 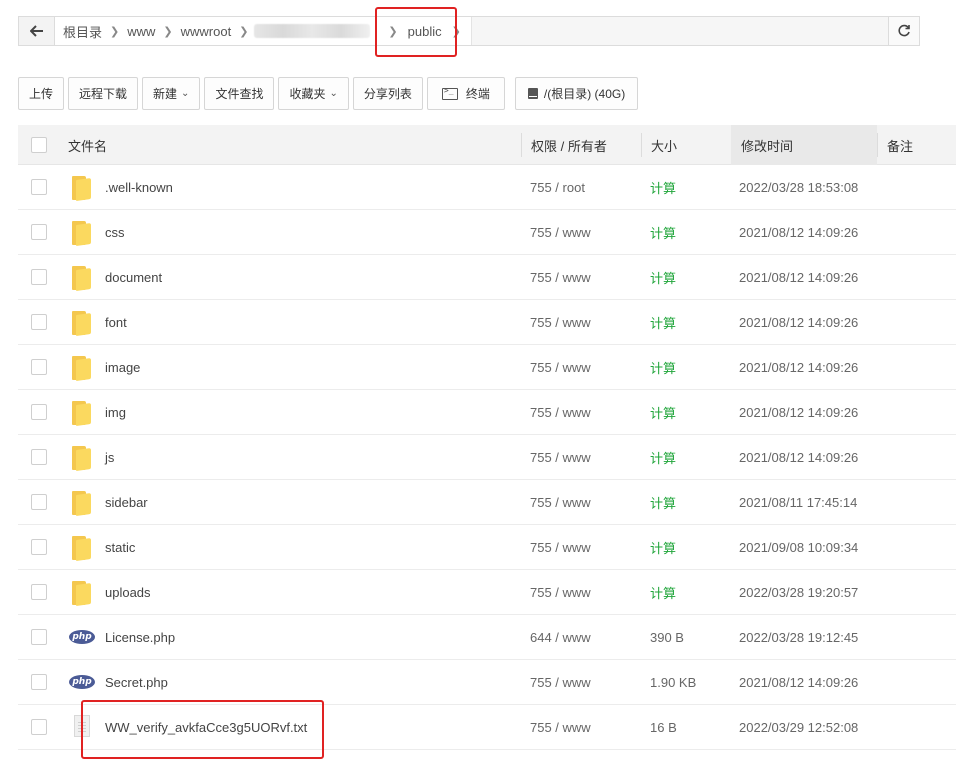 I want to click on table-header: 文件名 权限 / 所有者 大小 修改时间 备注, so click(x=487, y=145).